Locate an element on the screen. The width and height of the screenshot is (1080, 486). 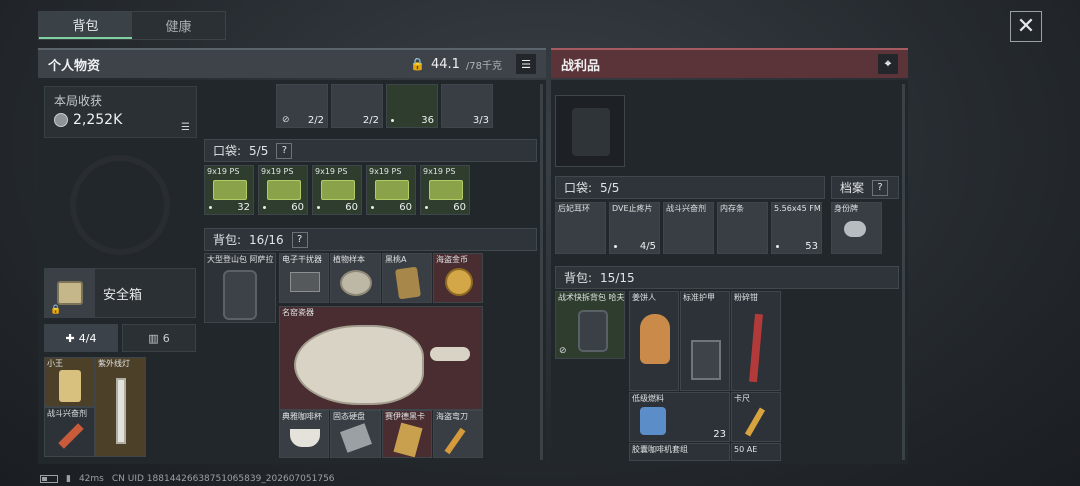
item-jammer: 电子干扰器 is located at coordinates (304, 278).